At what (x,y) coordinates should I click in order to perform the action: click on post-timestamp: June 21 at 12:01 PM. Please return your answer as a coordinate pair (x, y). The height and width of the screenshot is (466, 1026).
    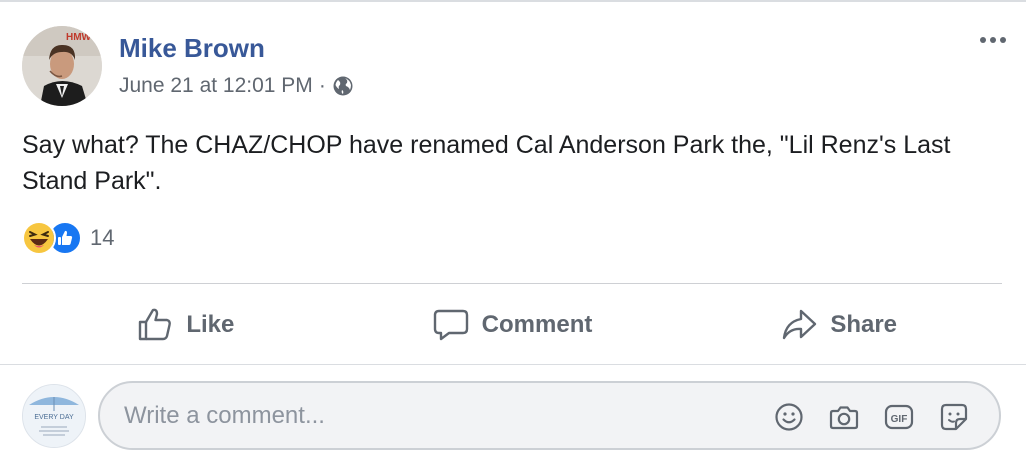
    Looking at the image, I should click on (216, 86).